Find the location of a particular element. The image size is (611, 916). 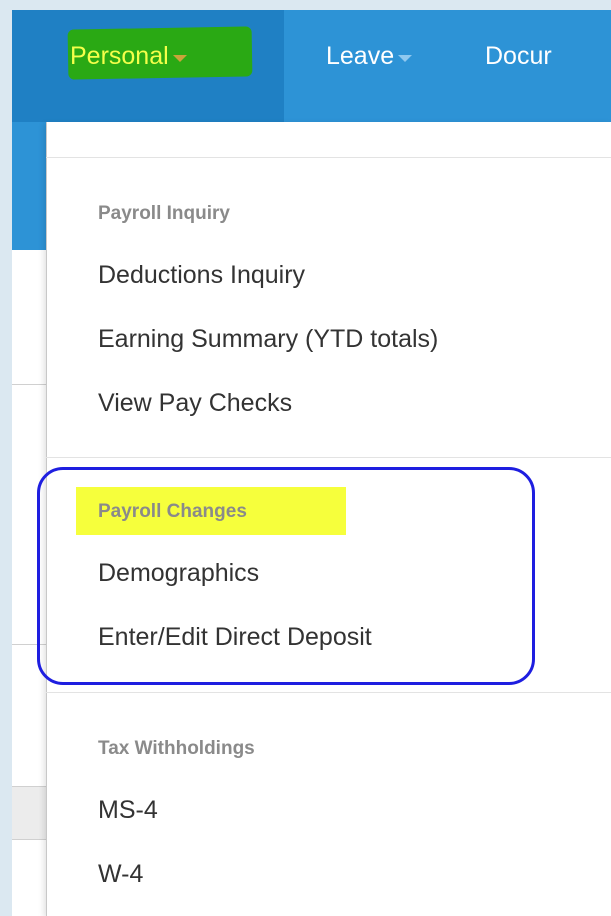

nav-leave-label: Leave is located at coordinates (360, 56).